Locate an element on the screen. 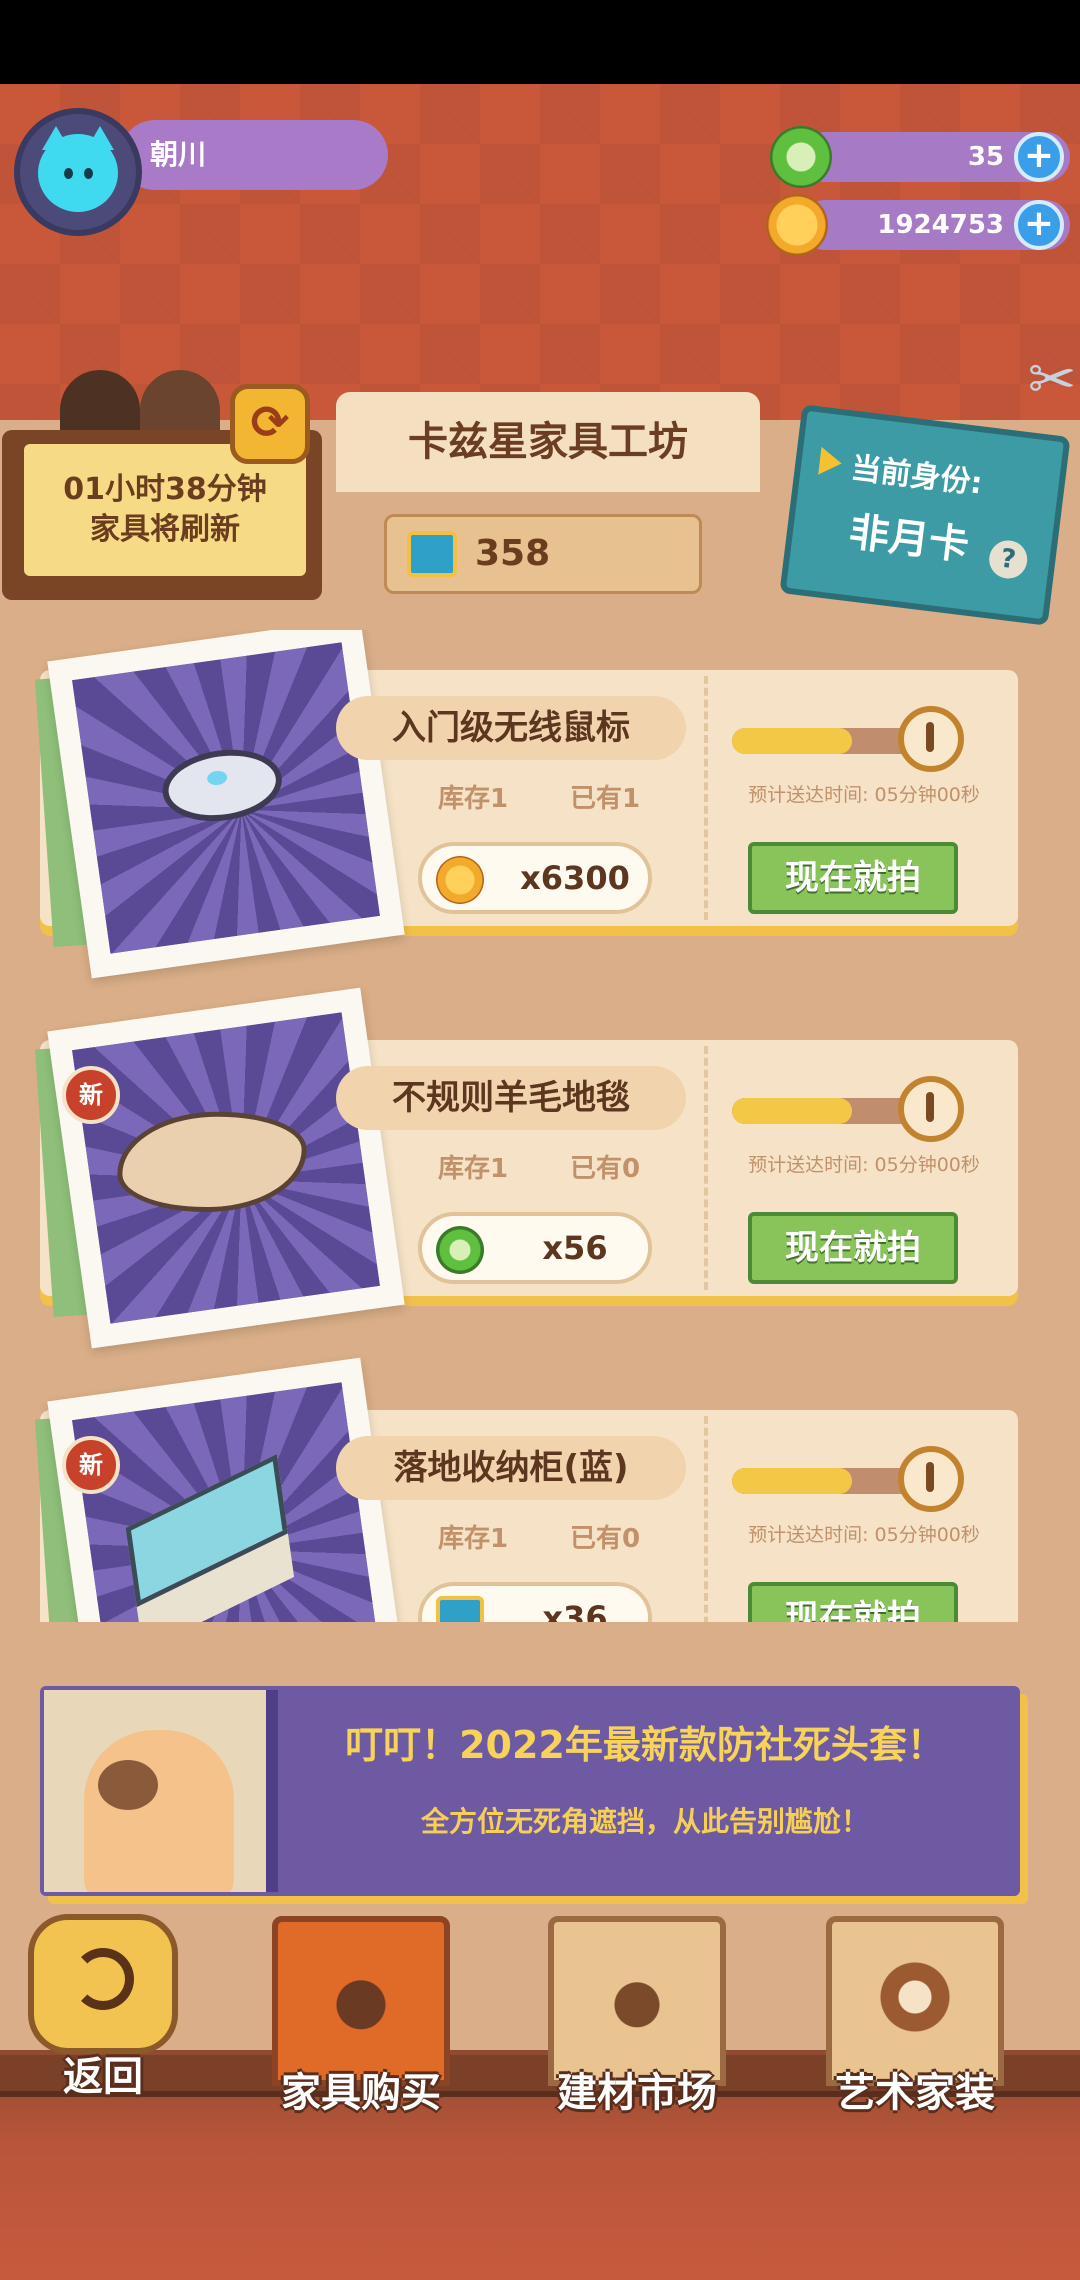  item-name: 入门级无线鼠标 is located at coordinates (511, 728).